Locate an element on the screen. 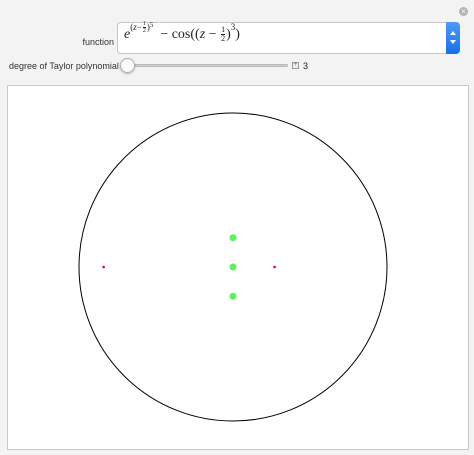  function-expression: e(z− 1 2)5 − cos((z − 1 2)3) is located at coordinates (182, 32).